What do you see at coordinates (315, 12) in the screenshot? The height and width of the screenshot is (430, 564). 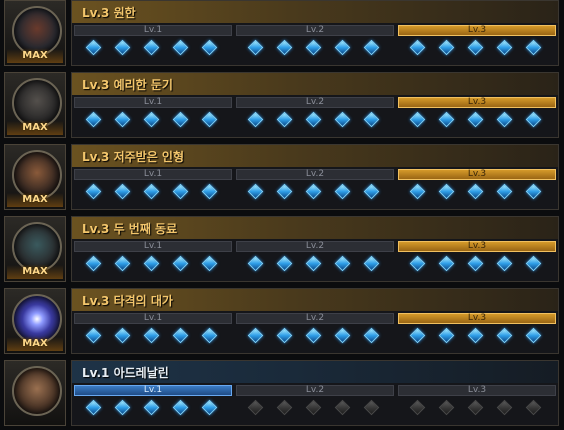 I see `skill-title-bar: Lv.3 원한` at bounding box center [315, 12].